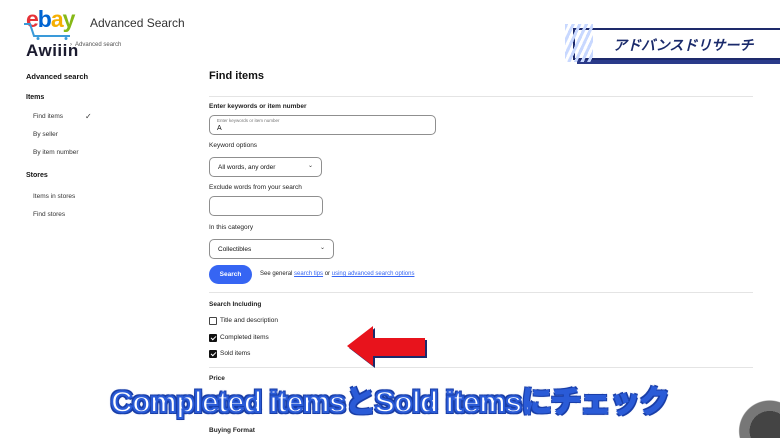 The height and width of the screenshot is (438, 780). I want to click on category-select: Collectibles ⌄, so click(271, 249).